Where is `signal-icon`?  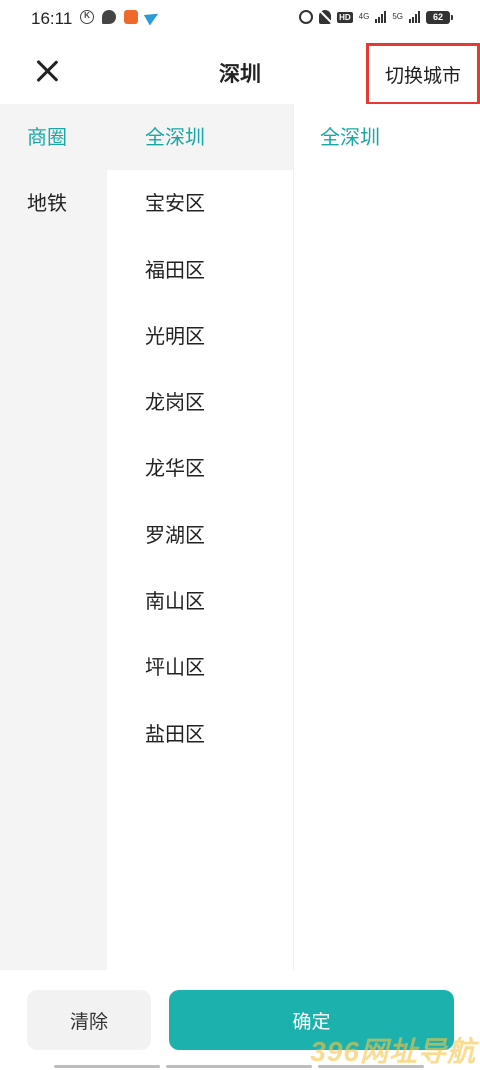 signal-icon is located at coordinates (381, 17).